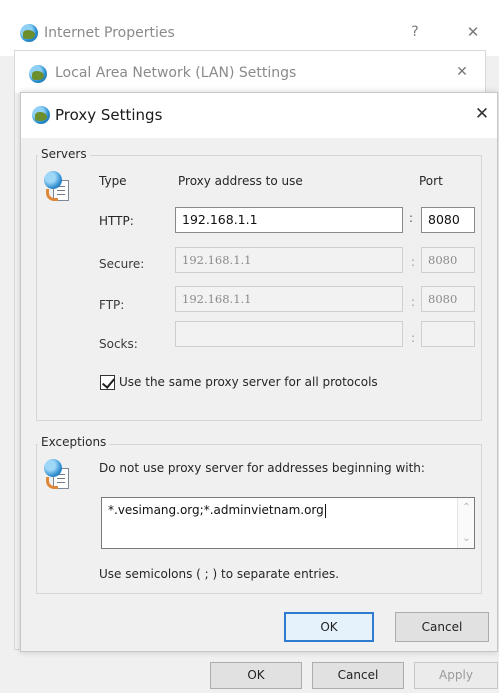 The width and height of the screenshot is (499, 693). I want to click on secure-label: Secure:, so click(122, 264).